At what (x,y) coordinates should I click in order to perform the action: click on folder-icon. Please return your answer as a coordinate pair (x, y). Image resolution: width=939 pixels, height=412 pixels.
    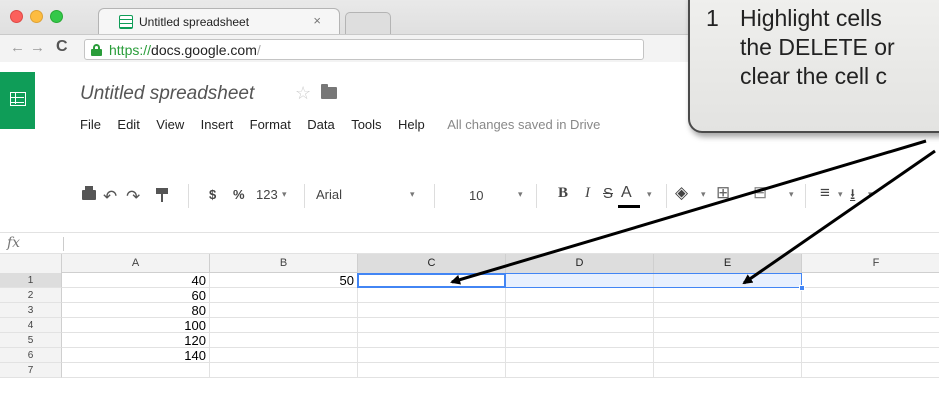
    Looking at the image, I should click on (329, 91).